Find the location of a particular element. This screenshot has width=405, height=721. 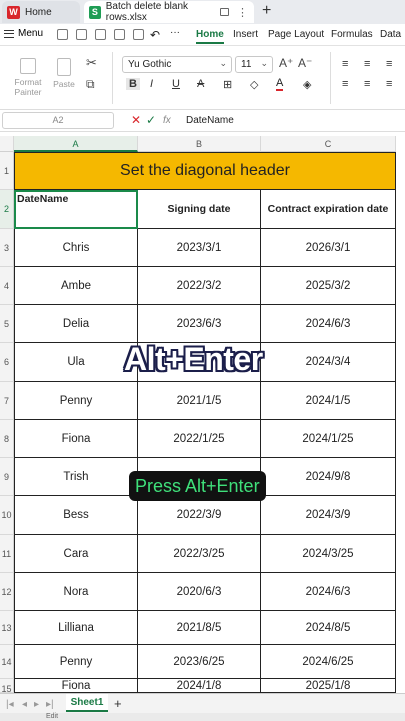

signing-date-cell: 2020/6/3 is located at coordinates (199, 592).